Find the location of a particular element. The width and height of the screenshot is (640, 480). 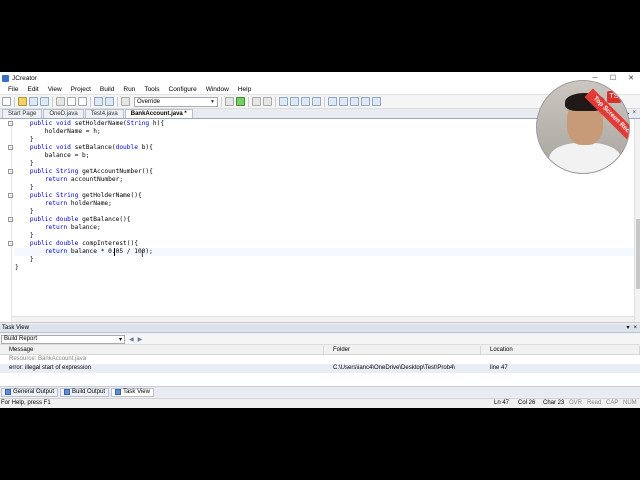

code-line: return holderName; is located at coordinates (89, 204).